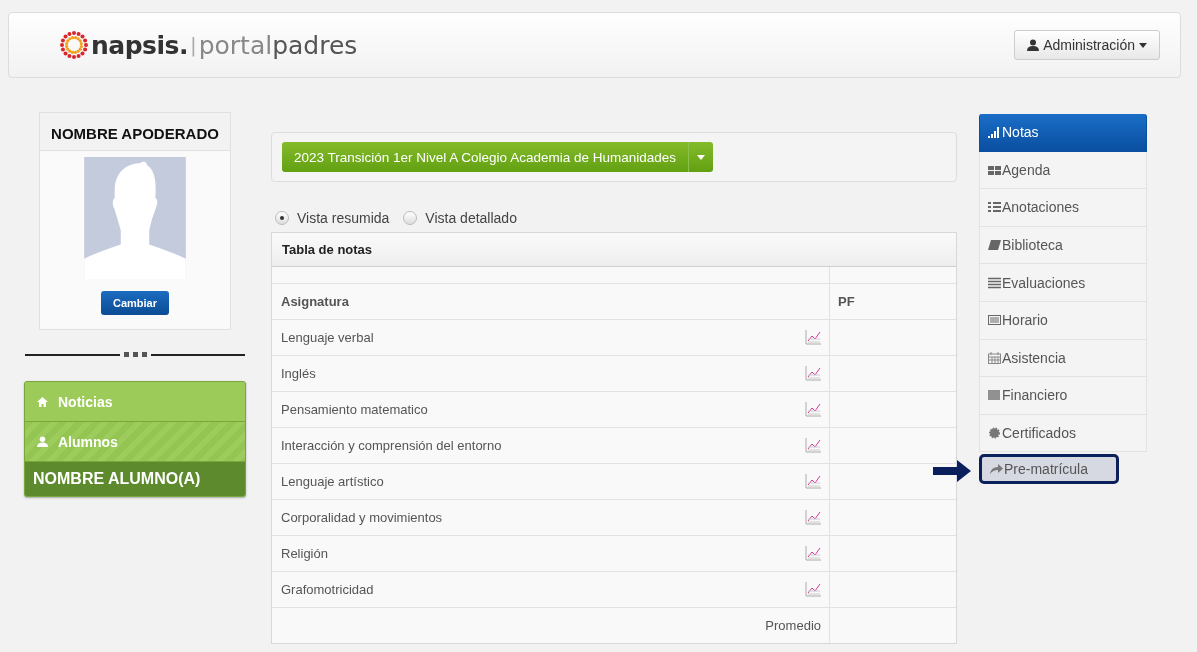 The width and height of the screenshot is (1197, 652). I want to click on subject-cell: Interacción y comprensión del entorno, so click(391, 445).